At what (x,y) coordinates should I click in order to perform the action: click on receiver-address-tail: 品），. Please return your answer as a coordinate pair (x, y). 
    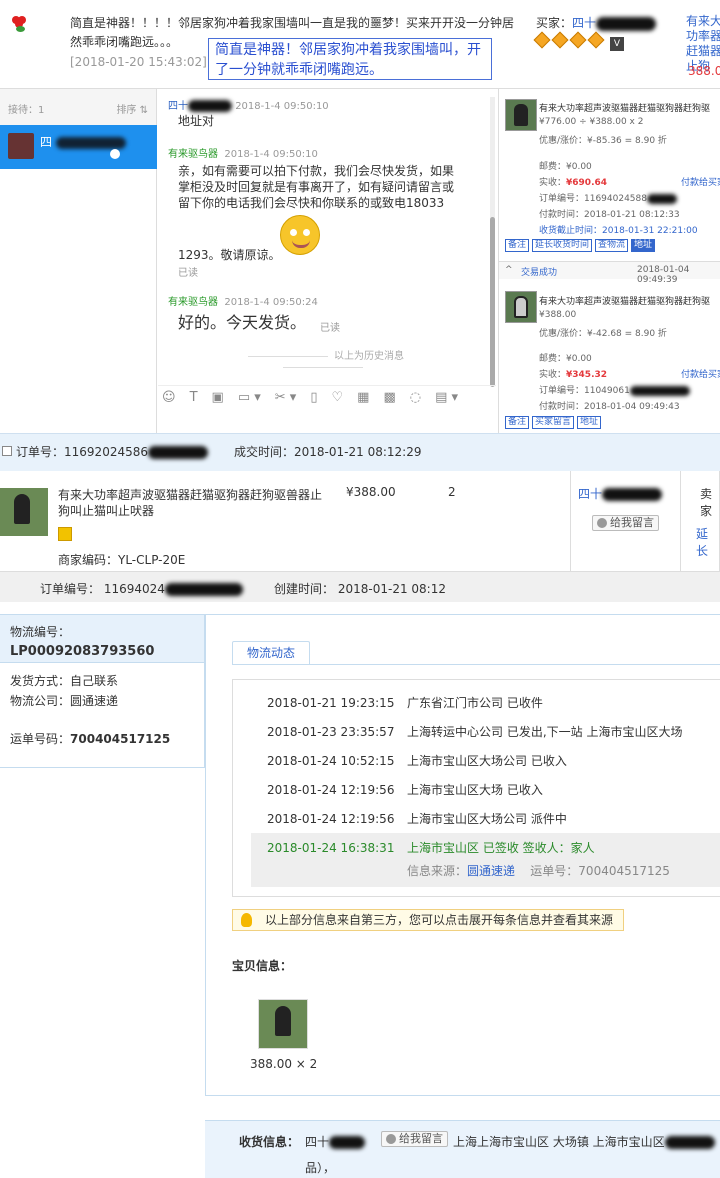
    Looking at the image, I should click on (320, 1168).